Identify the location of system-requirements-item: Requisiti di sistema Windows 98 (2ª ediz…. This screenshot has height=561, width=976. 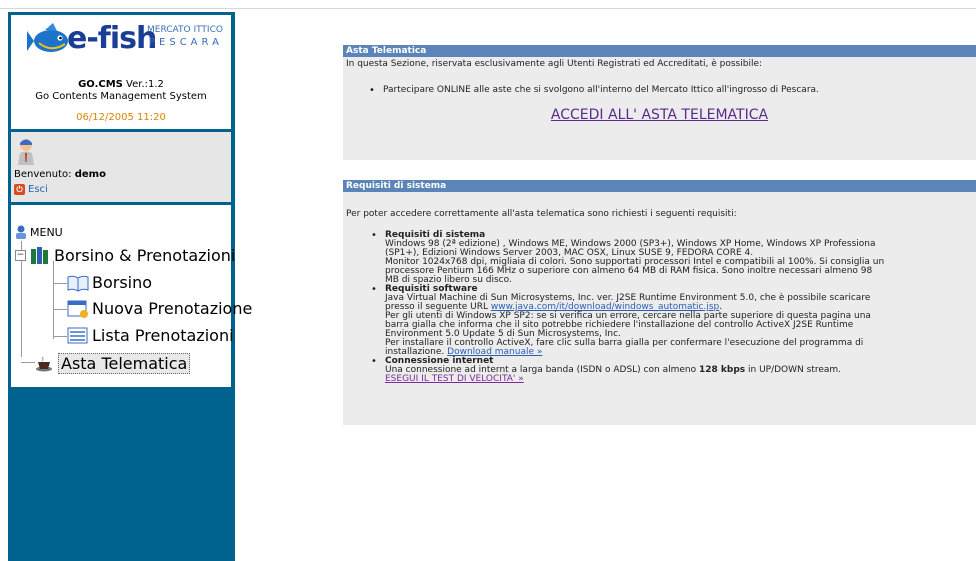
(659, 258).